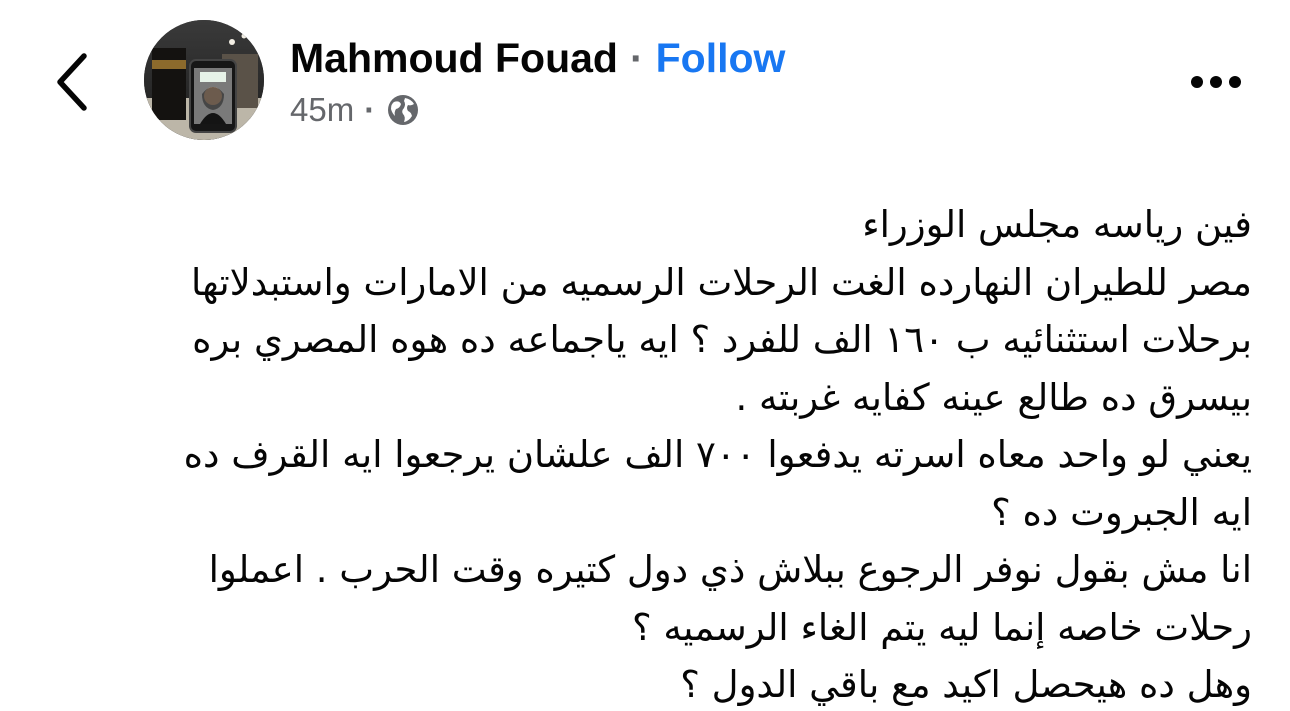  What do you see at coordinates (355, 110) in the screenshot?
I see `post-meta: 45m ·` at bounding box center [355, 110].